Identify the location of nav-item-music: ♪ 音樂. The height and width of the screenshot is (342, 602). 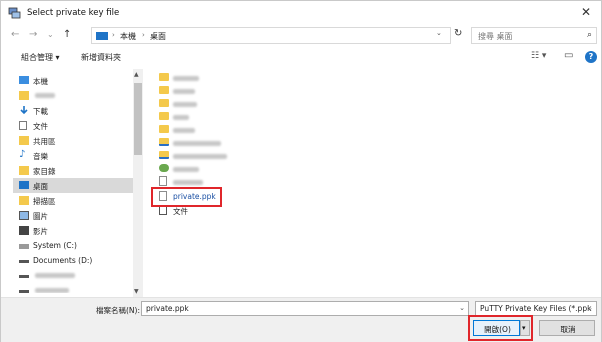
(74, 155).